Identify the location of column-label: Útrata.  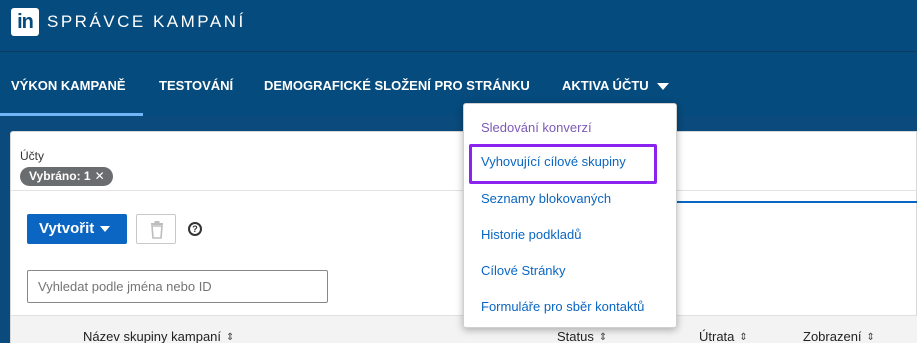
(717, 336).